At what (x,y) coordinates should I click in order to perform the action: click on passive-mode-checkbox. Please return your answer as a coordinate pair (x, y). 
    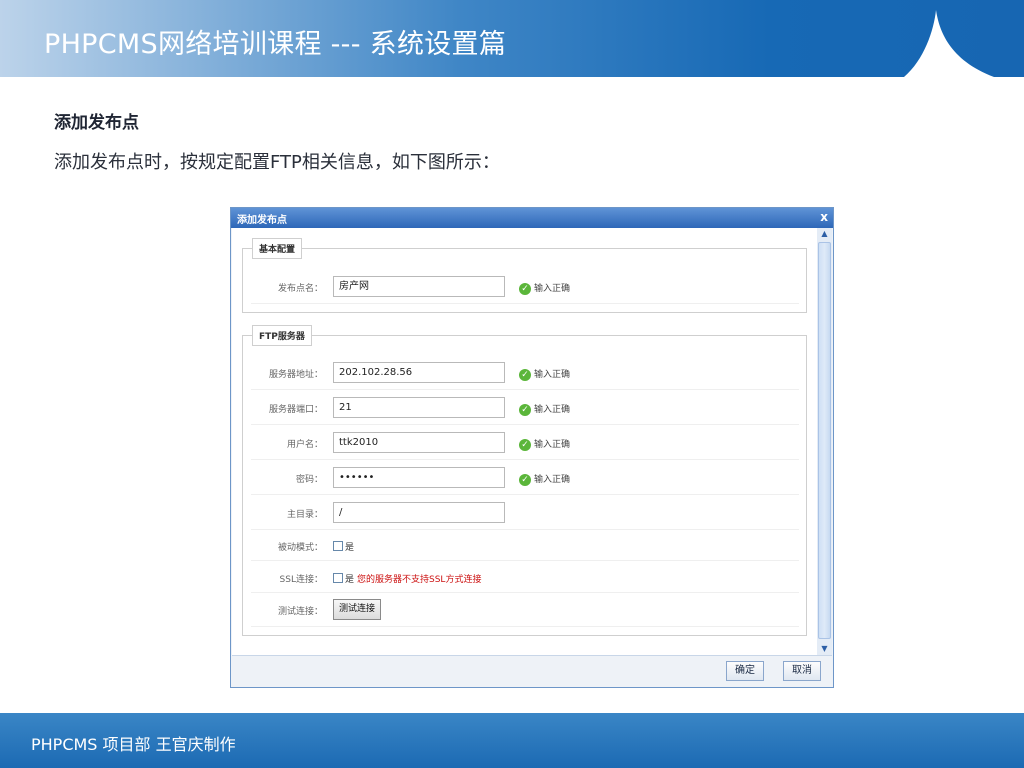
    Looking at the image, I should click on (338, 546).